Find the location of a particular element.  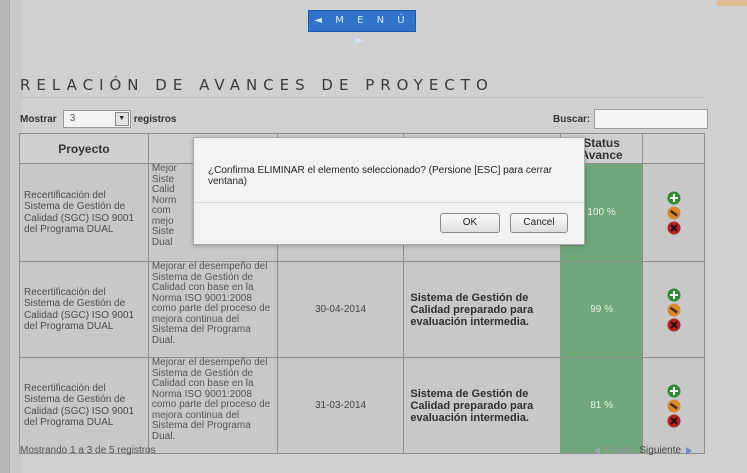

search-control: Buscar: is located at coordinates (631, 119).